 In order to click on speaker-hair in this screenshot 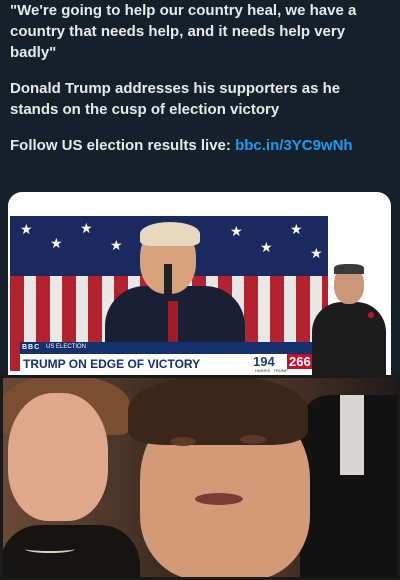, I will do `click(170, 234)`.